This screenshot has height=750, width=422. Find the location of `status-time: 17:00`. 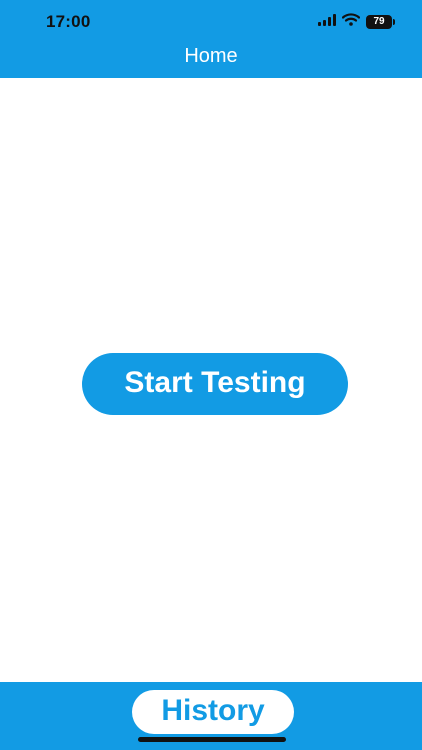

status-time: 17:00 is located at coordinates (68, 21).